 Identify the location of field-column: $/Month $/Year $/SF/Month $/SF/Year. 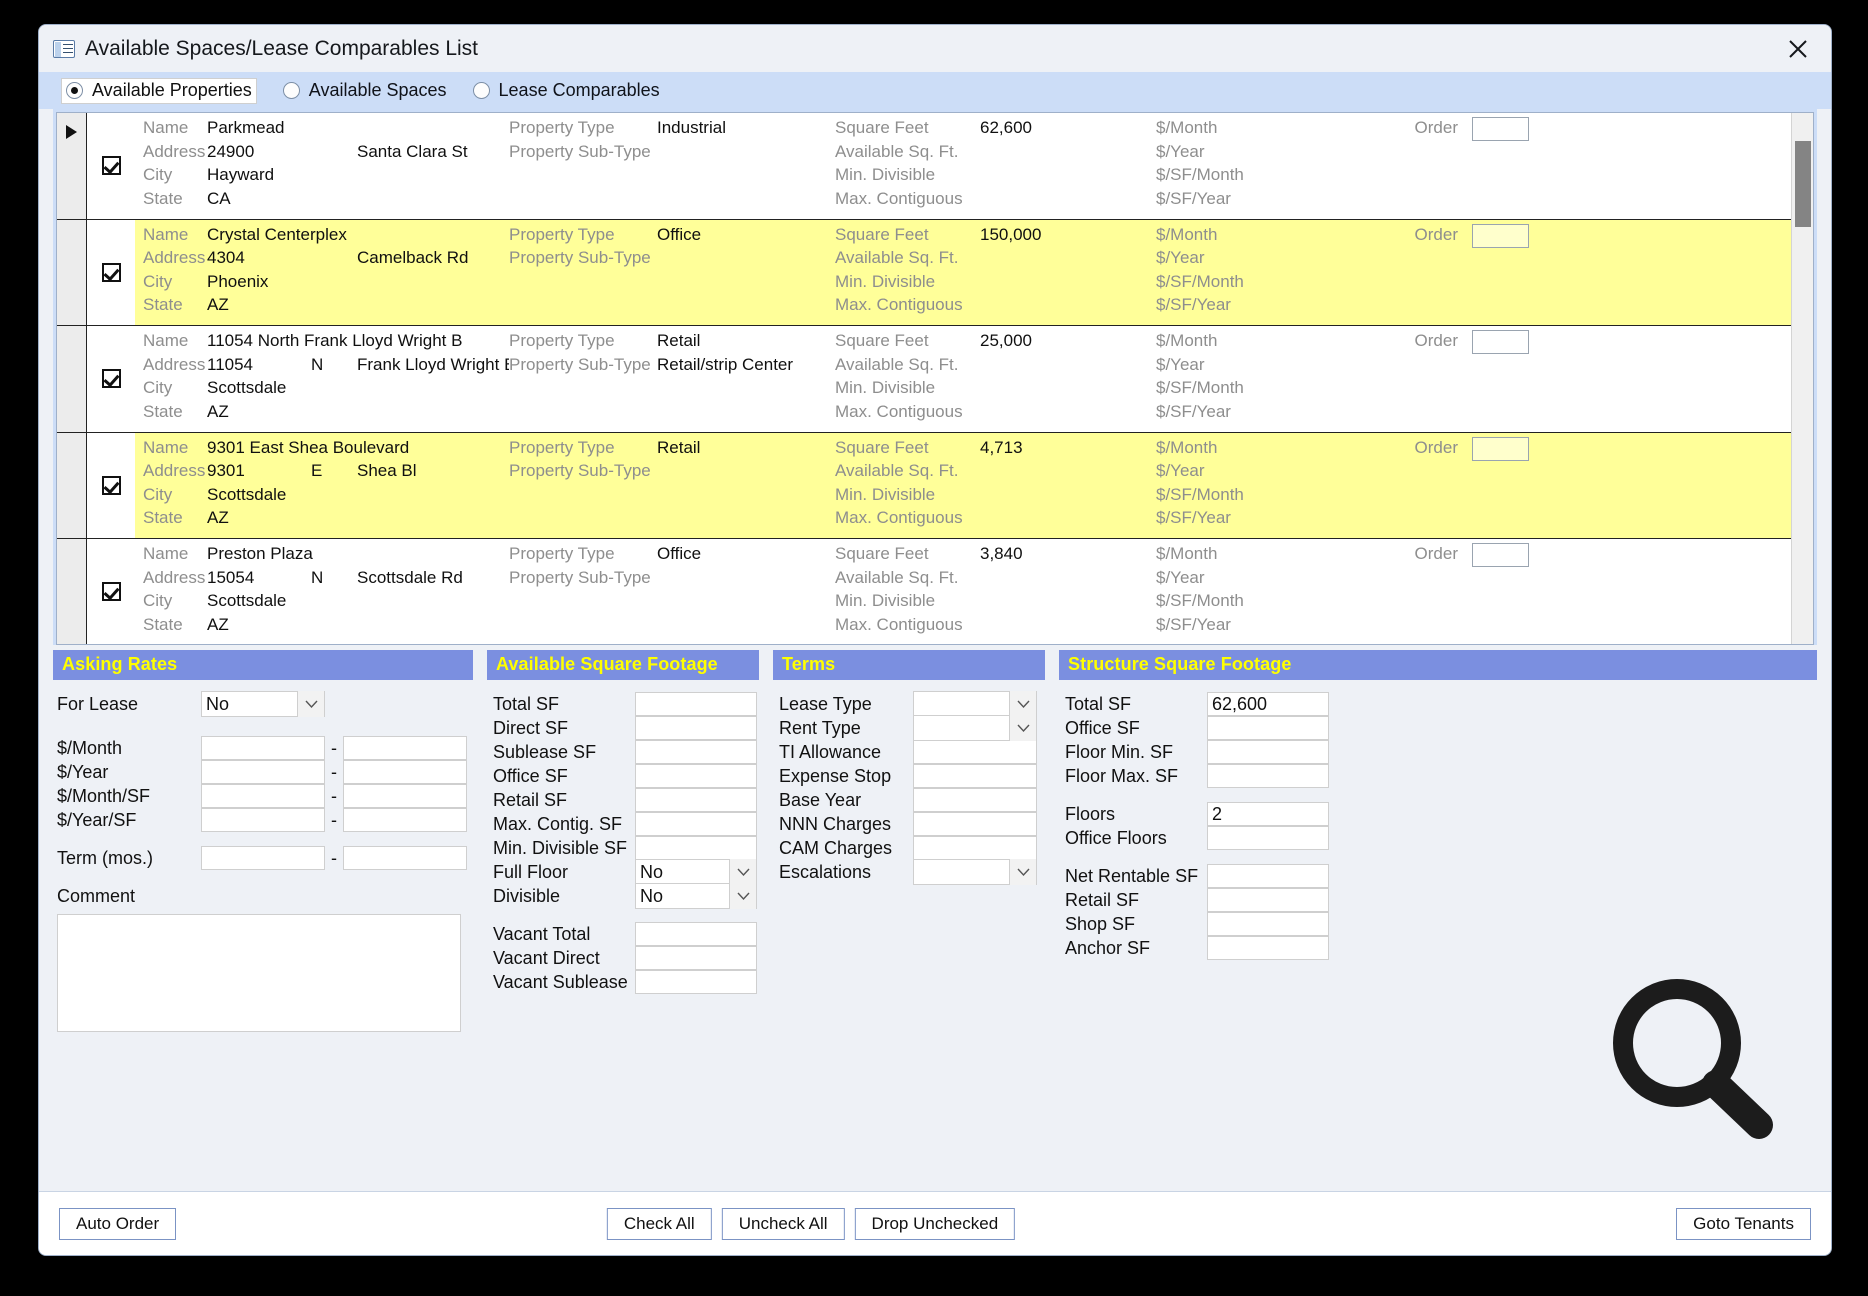
(1276, 167).